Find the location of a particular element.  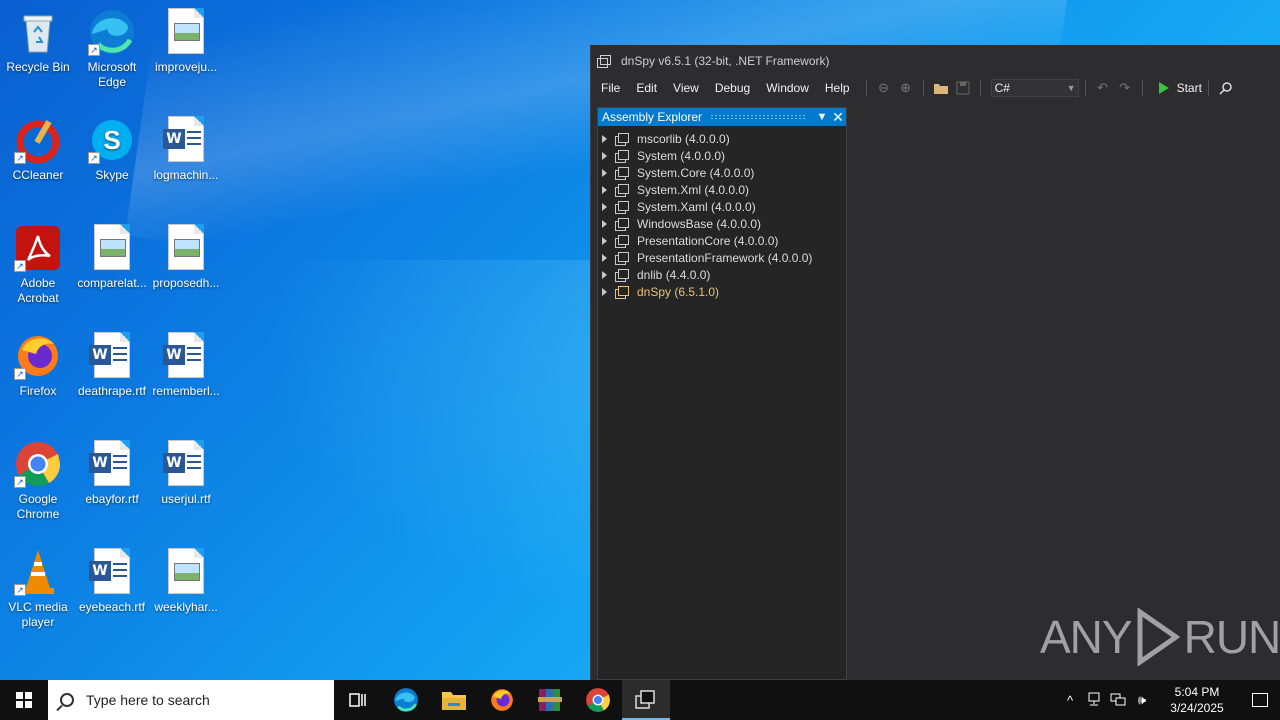

desktop-icon-vlc: ↗ VLC media player is located at coordinates (38, 589).